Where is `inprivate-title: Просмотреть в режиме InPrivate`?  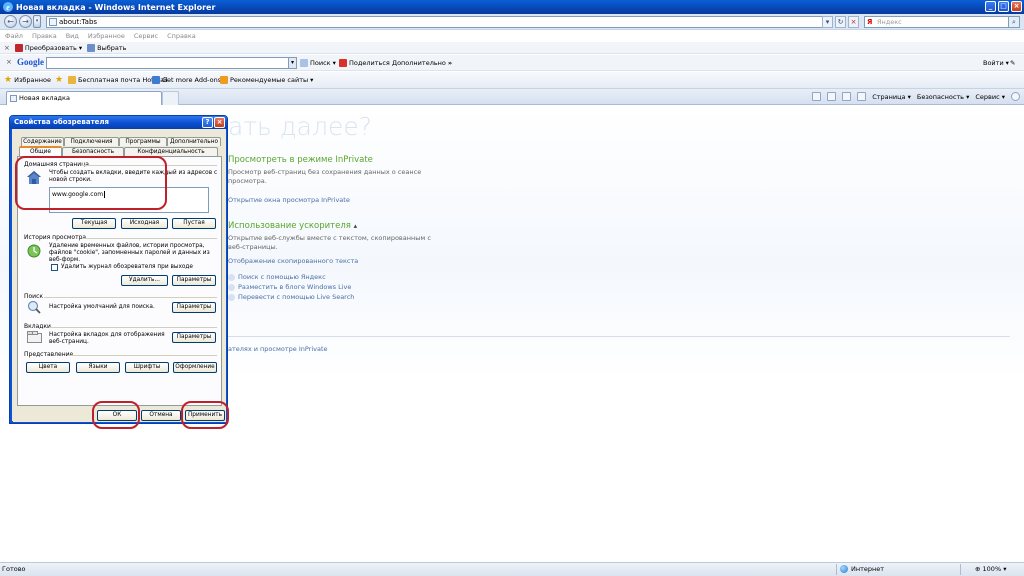
inprivate-title: Просмотреть в режиме InPrivate is located at coordinates (300, 160).